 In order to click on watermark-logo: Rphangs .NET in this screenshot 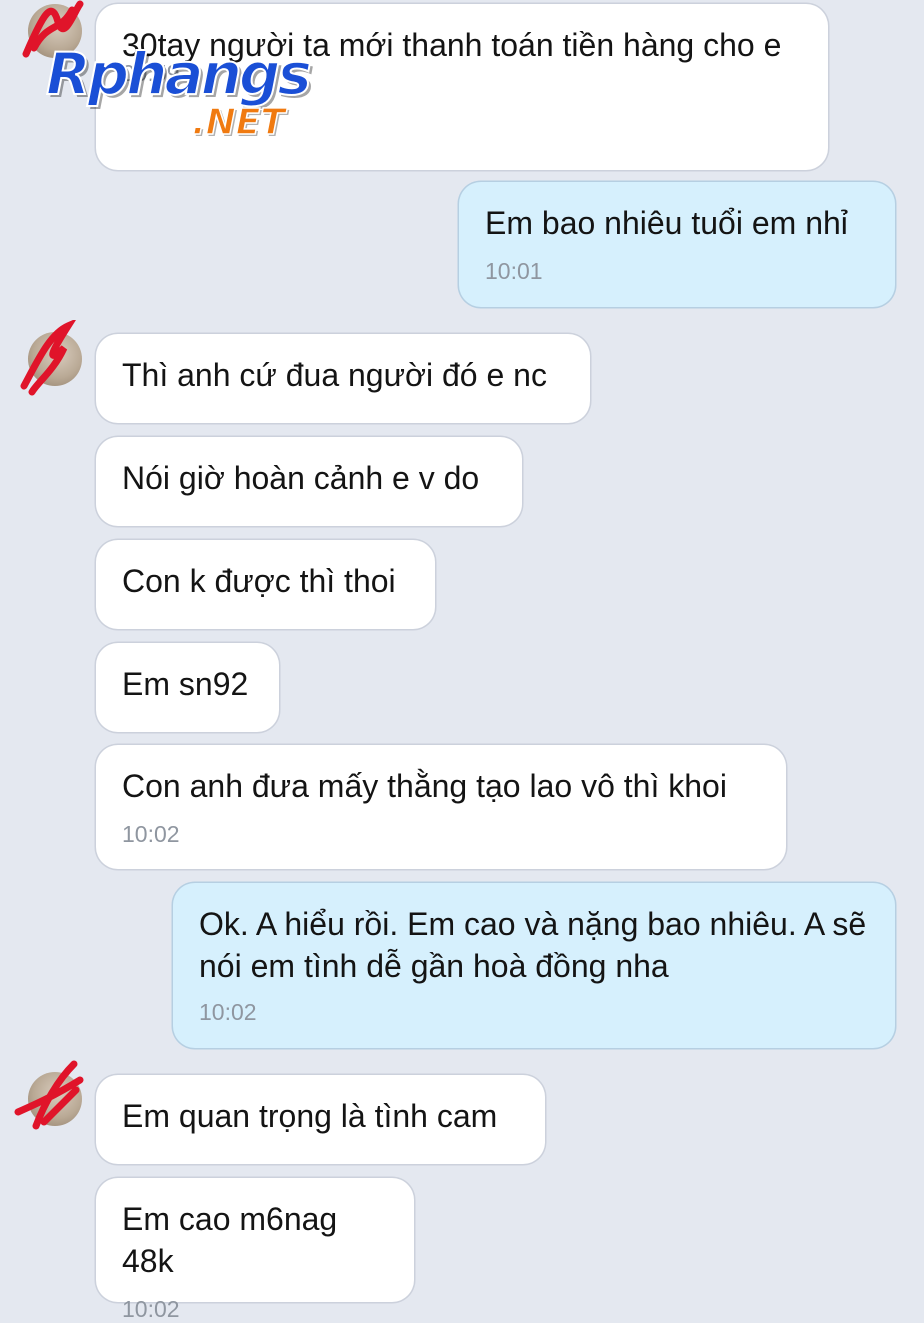, I will do `click(190, 99)`.